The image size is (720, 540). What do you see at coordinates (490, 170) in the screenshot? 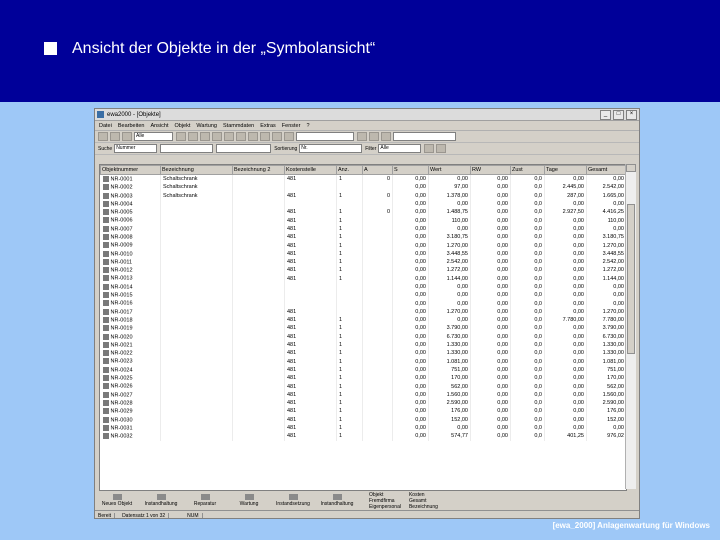
I see `column-header: RW` at bounding box center [490, 170].